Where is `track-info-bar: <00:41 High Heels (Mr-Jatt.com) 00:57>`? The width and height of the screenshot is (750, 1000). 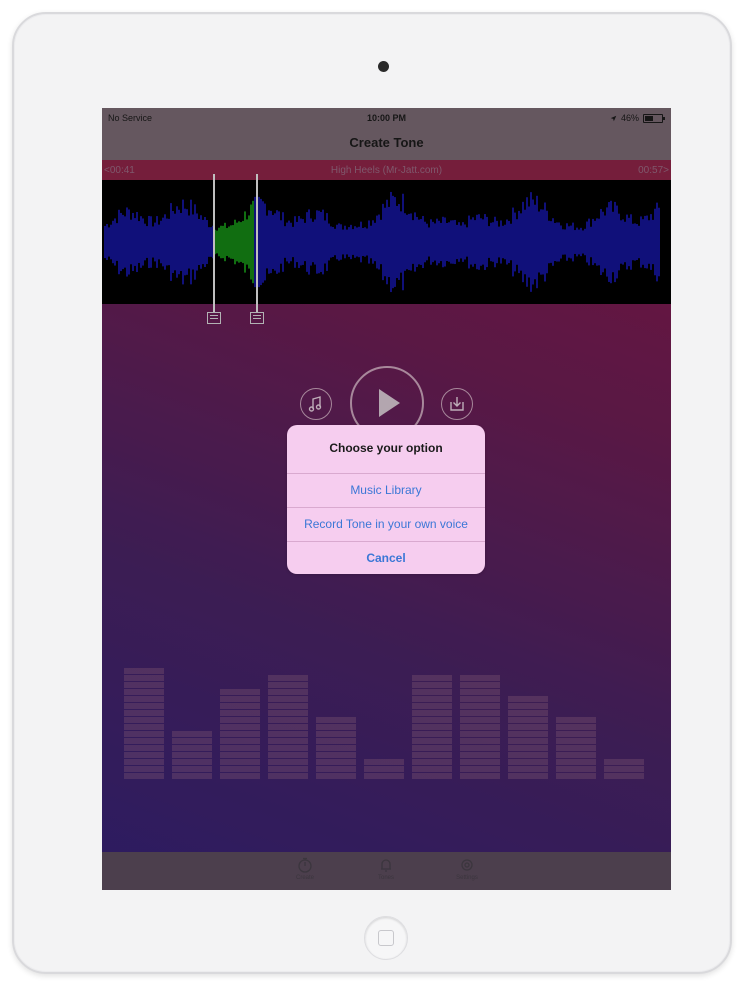
track-info-bar: <00:41 High Heels (Mr-Jatt.com) 00:57> is located at coordinates (386, 170).